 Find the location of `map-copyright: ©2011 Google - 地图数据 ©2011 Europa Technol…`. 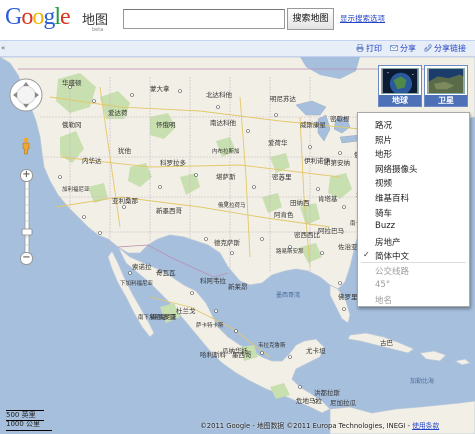

map-copyright: ©2011 Google - 地图数据 ©2011 Europa Technol… is located at coordinates (319, 425).